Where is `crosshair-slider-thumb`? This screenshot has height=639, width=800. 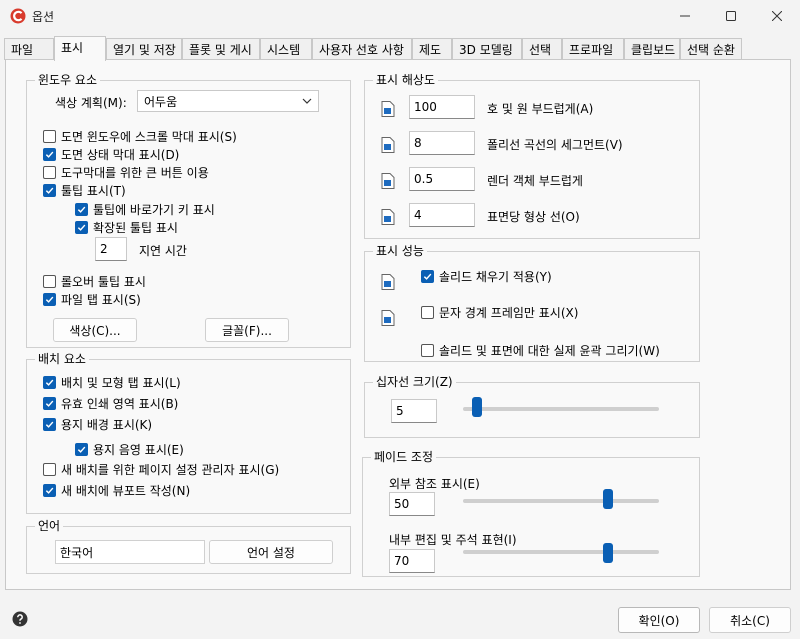
crosshair-slider-thumb is located at coordinates (477, 407).